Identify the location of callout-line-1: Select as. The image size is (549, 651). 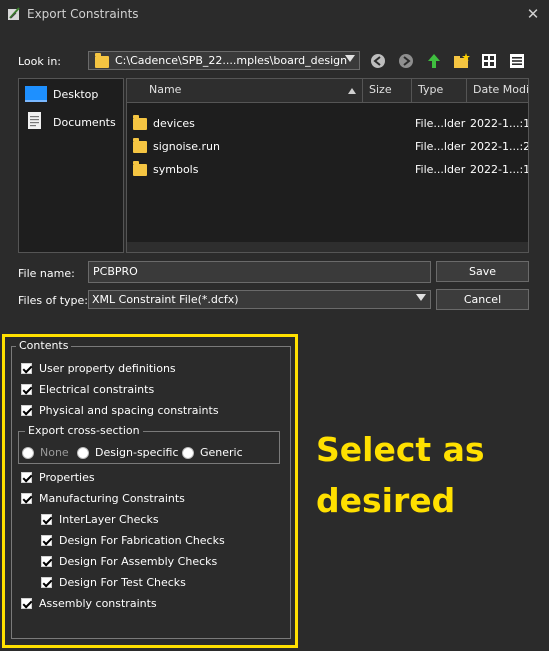
(400, 449).